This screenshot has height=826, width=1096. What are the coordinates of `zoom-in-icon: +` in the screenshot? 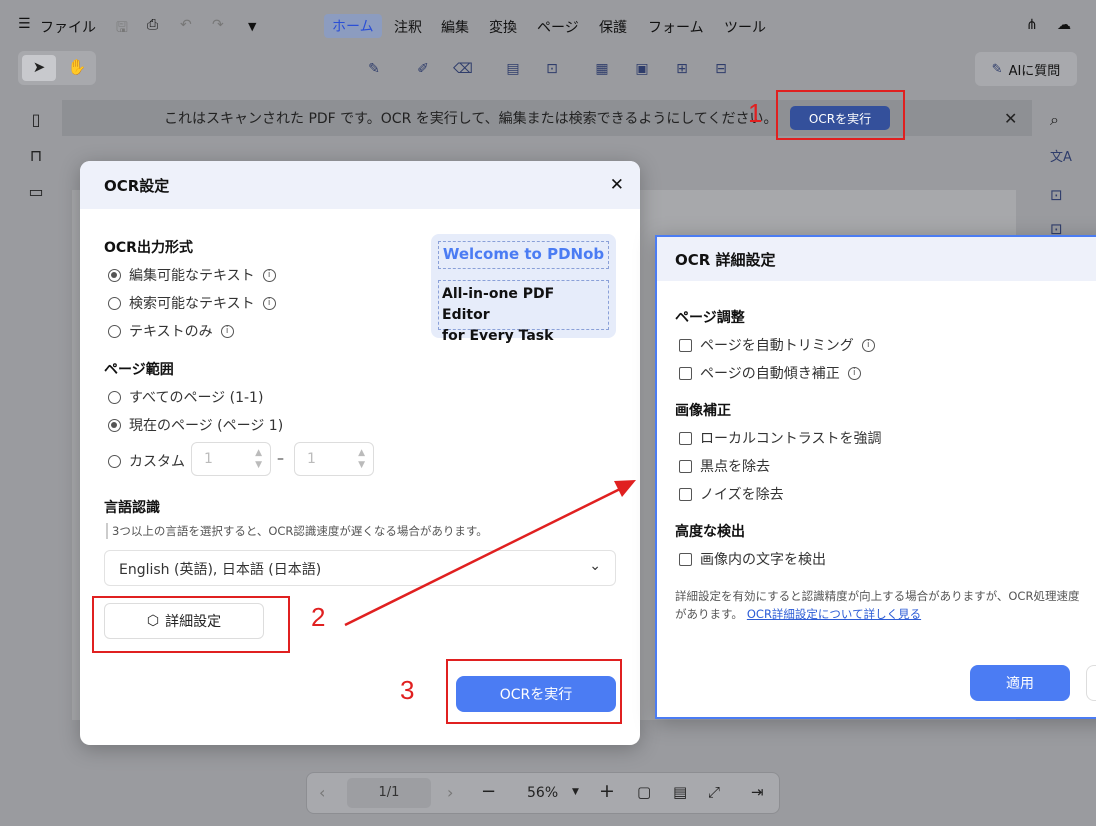 It's located at (607, 791).